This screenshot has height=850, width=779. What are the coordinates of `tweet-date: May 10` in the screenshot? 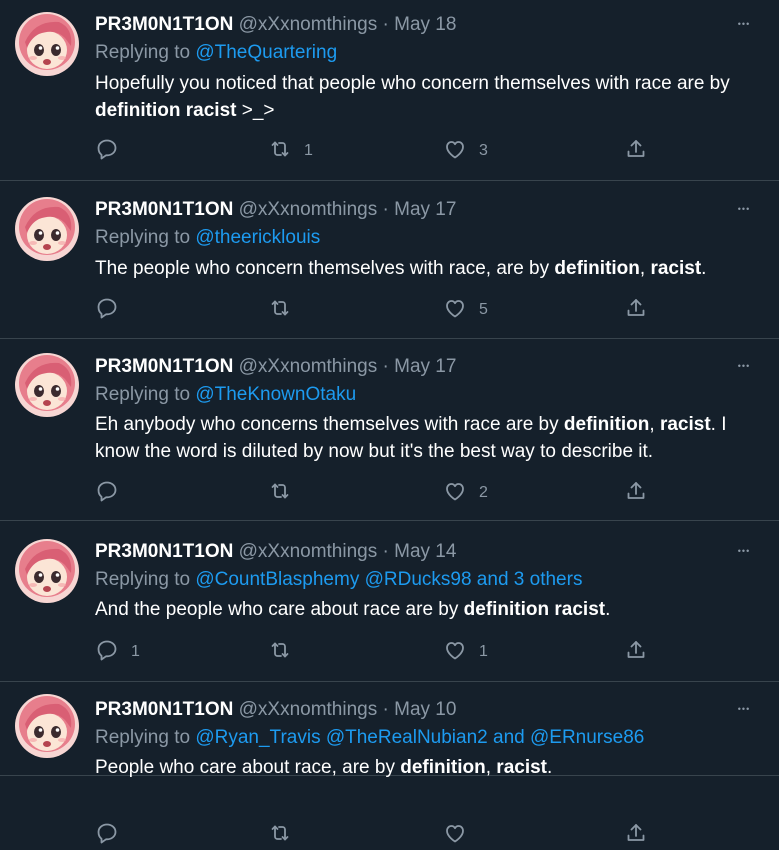 It's located at (425, 709).